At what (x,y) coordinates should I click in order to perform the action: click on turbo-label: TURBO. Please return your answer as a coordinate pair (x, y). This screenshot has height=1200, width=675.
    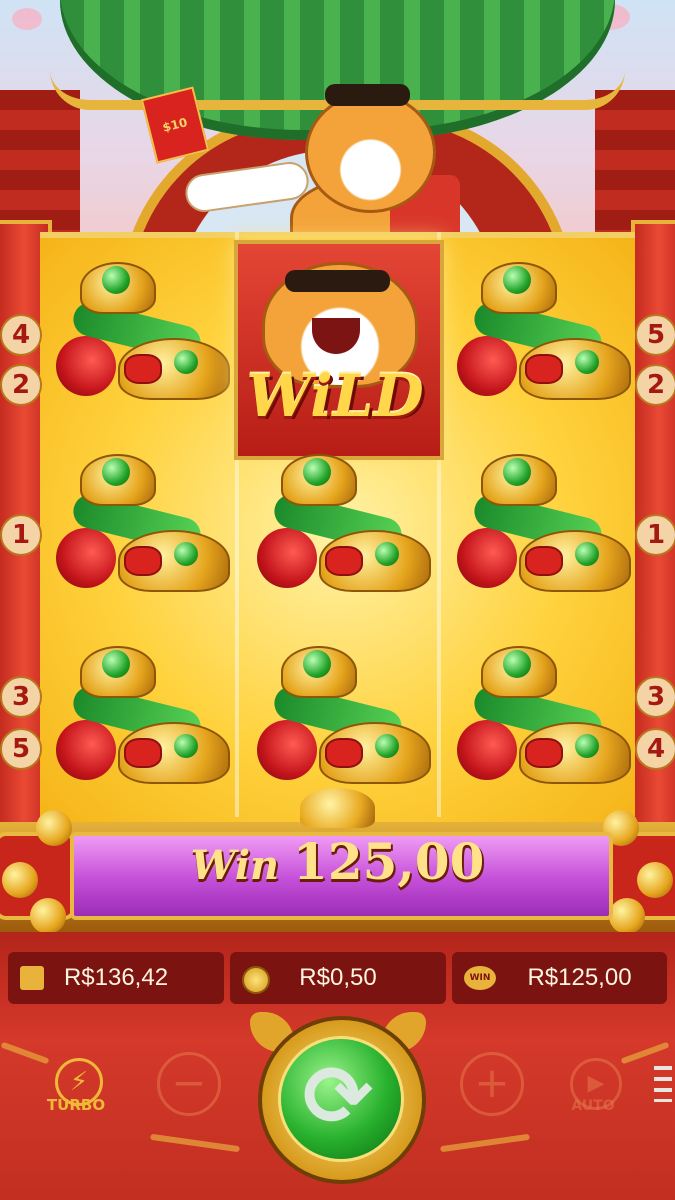
    Looking at the image, I should click on (76, 1105).